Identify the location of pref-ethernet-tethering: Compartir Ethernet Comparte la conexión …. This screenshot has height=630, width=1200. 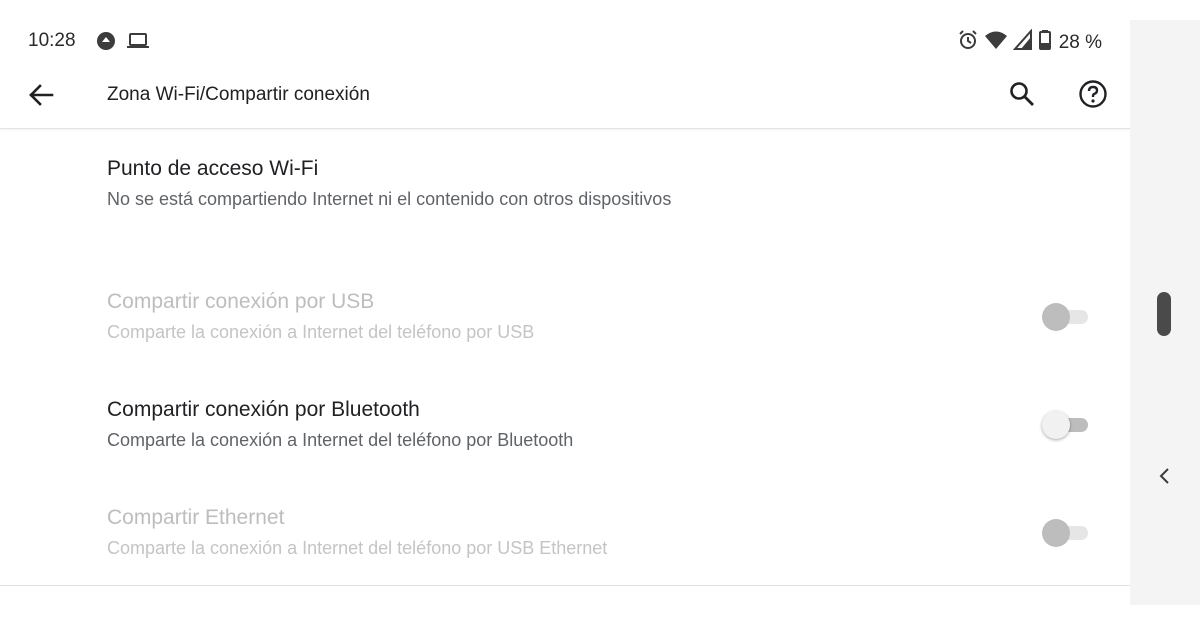
(565, 536).